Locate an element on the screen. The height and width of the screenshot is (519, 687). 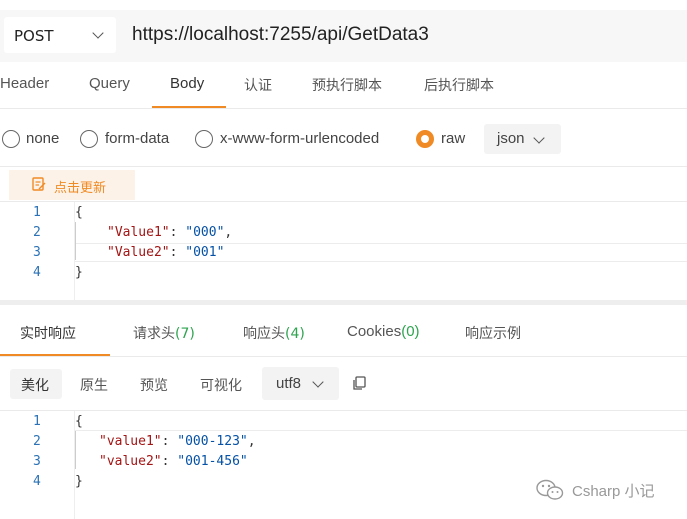
request-body-editor: { "Value1": "000", "Value2": "001" } is located at coordinates (153, 245).